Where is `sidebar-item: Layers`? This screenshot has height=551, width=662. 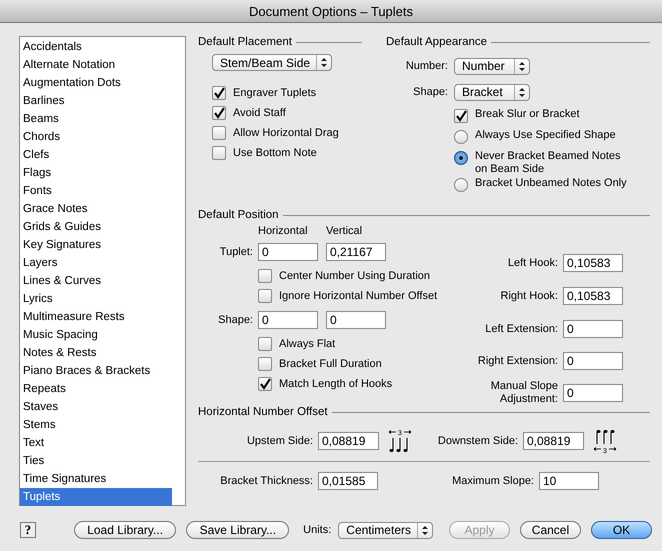
sidebar-item: Layers is located at coordinates (96, 263).